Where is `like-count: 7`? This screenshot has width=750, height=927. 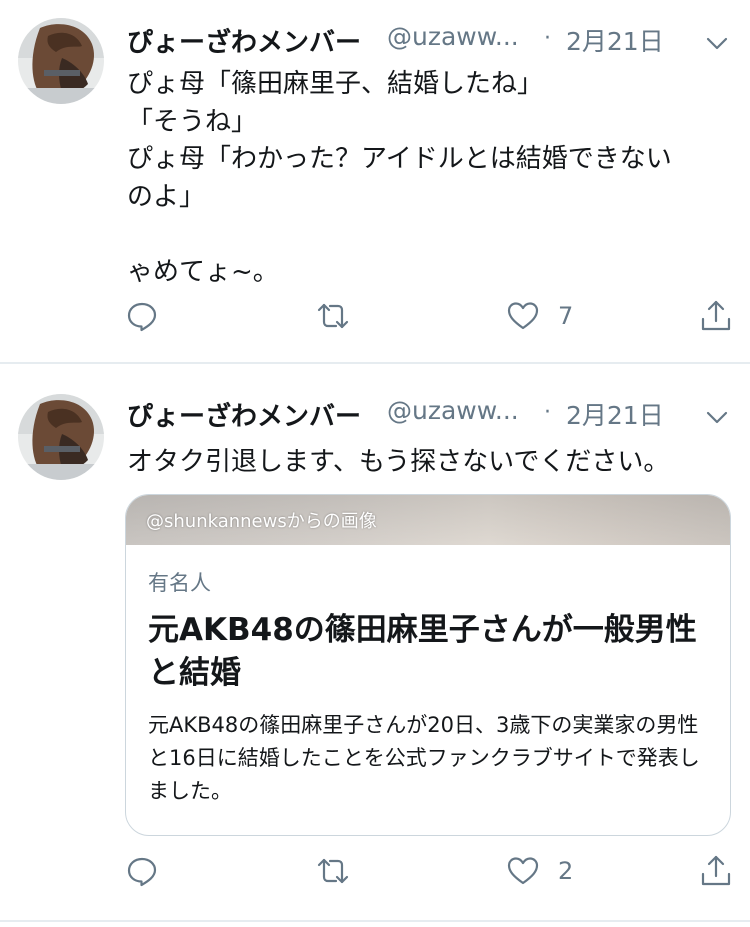
like-count: 7 is located at coordinates (566, 316).